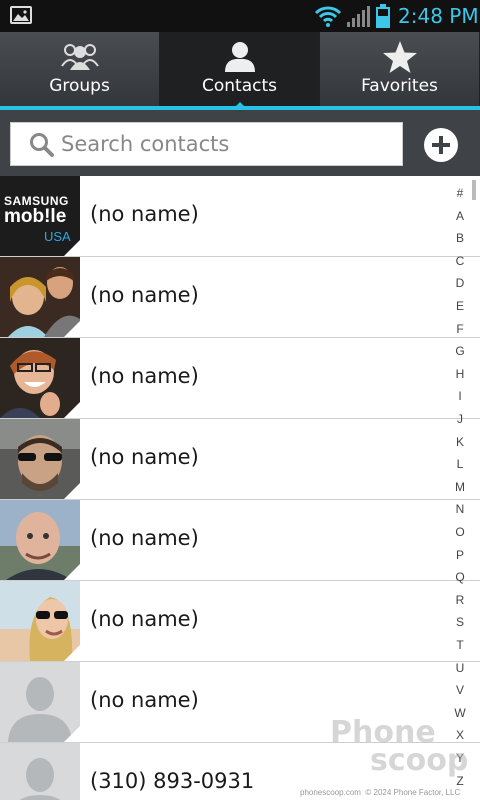 The image size is (480, 800). Describe the element at coordinates (460, 374) in the screenshot. I see `index-letter: H` at that location.